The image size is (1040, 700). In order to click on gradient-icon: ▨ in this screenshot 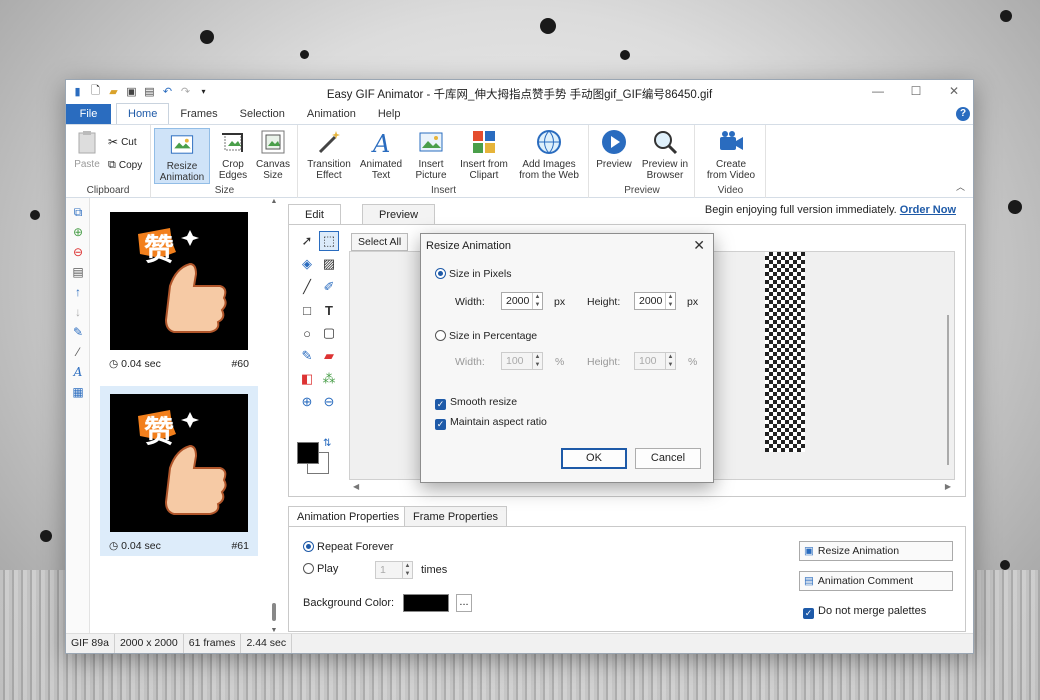, I will do `click(329, 264)`.